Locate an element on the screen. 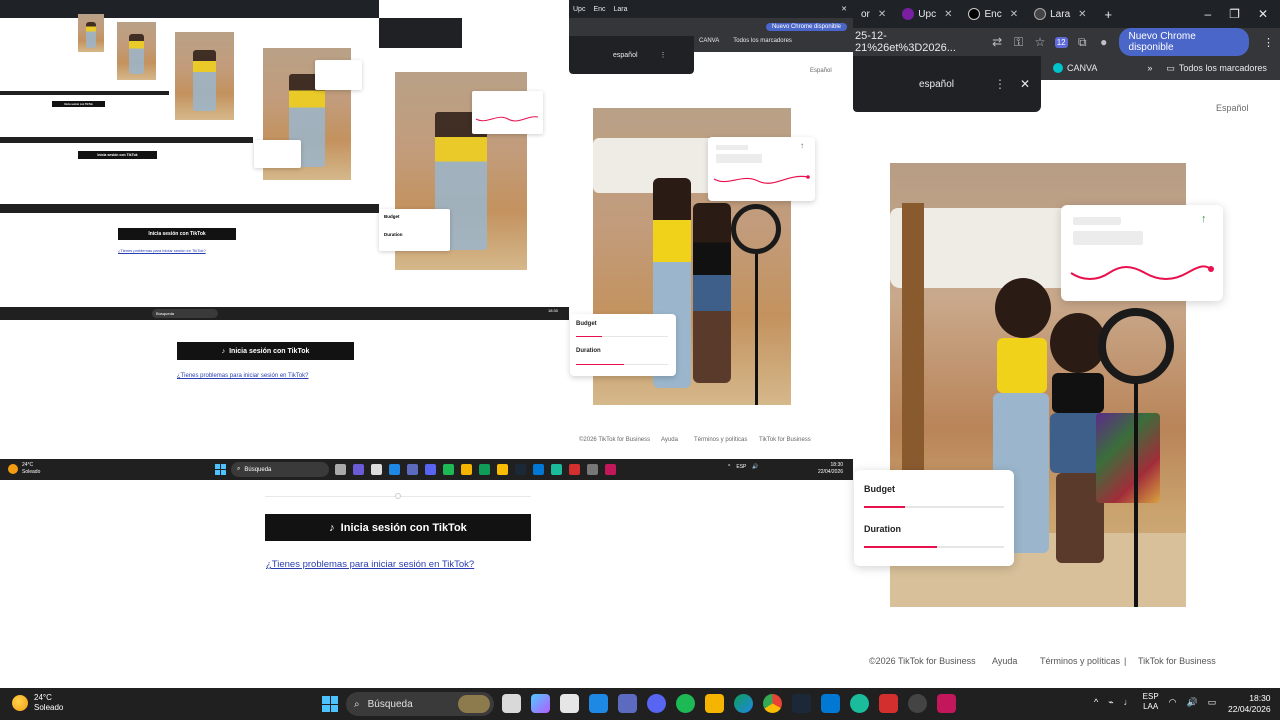  footer-business-link: TikTok for Business is located at coordinates (1177, 661).